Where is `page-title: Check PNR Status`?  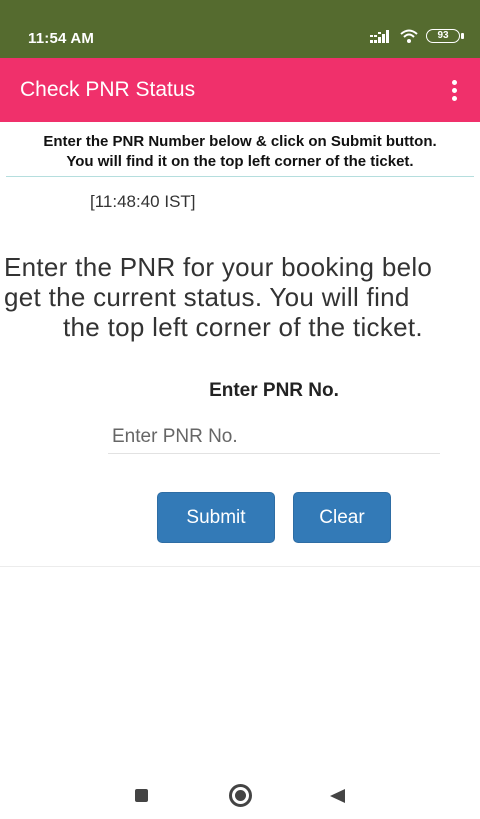 page-title: Check PNR Status is located at coordinates (108, 89).